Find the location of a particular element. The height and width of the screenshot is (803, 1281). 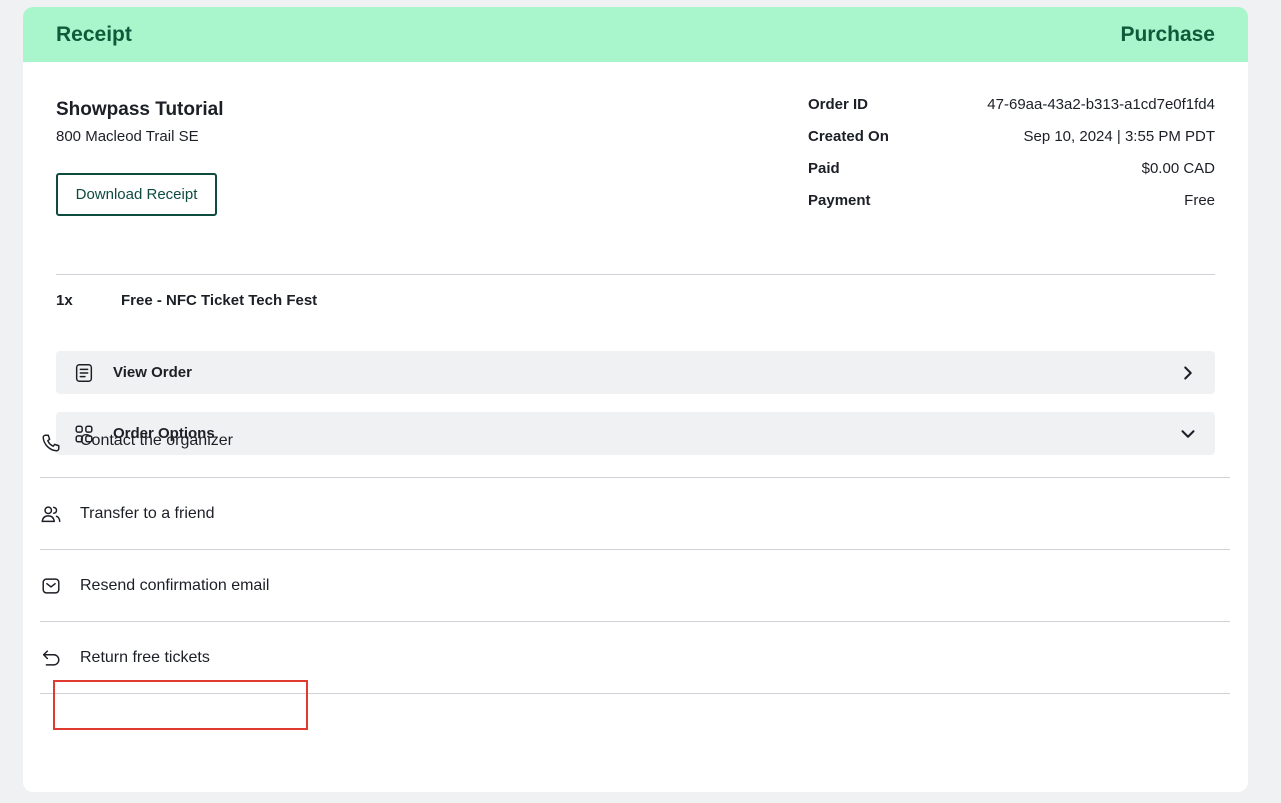

download-receipt-button: Download Receipt is located at coordinates (136, 194).